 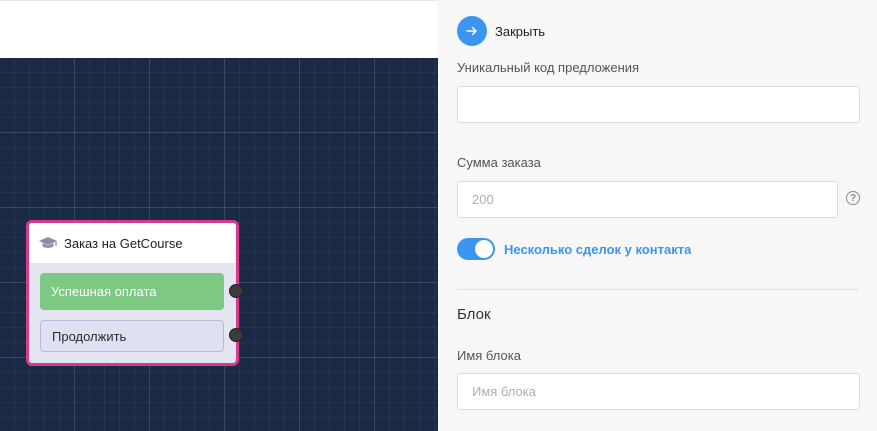 I want to click on multiple-deals-toggle, so click(x=476, y=249).